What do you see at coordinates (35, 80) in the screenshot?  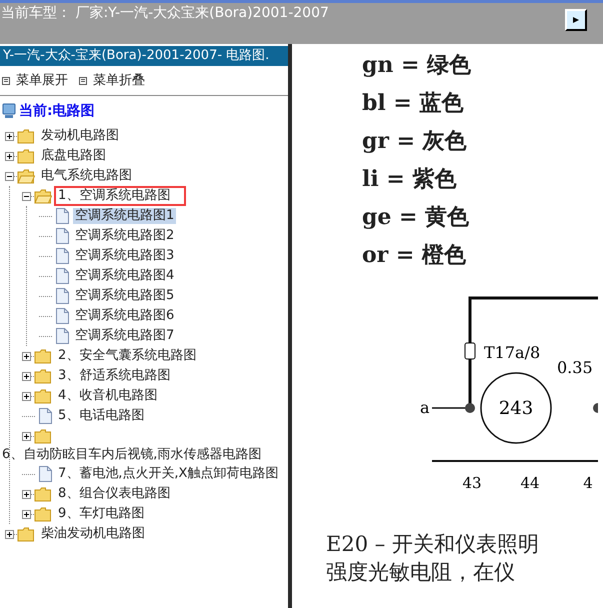 I see `menu-action-link: 菜单展开` at bounding box center [35, 80].